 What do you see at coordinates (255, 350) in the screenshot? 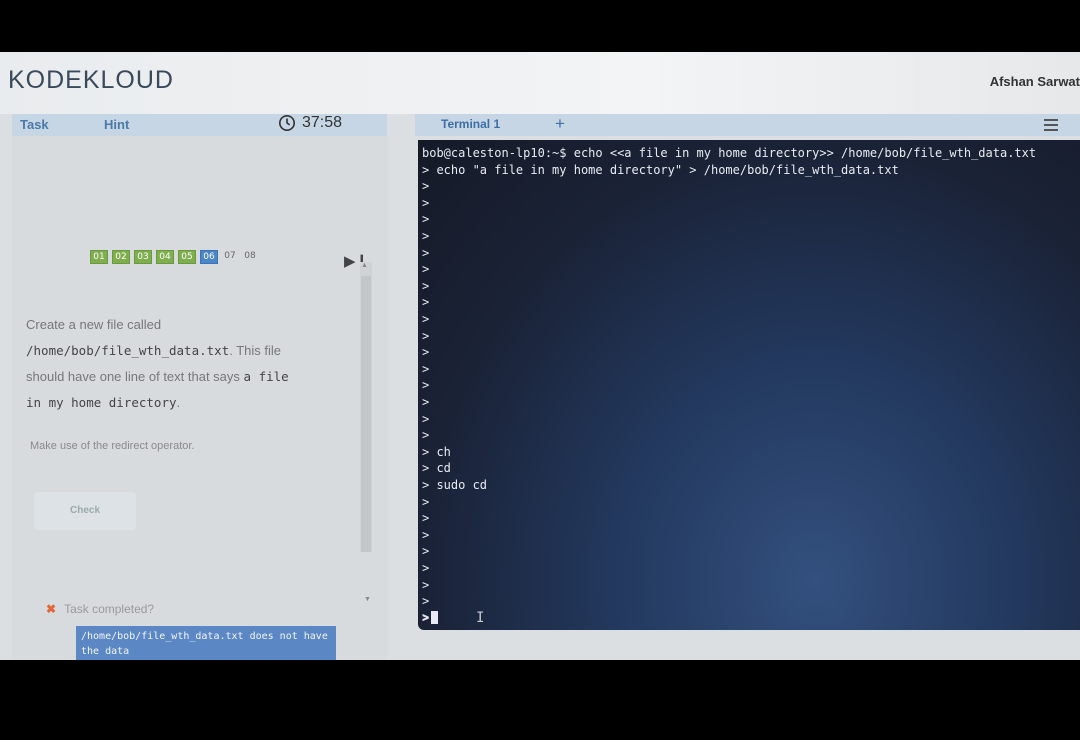
I see `task-line-2: . This file` at bounding box center [255, 350].